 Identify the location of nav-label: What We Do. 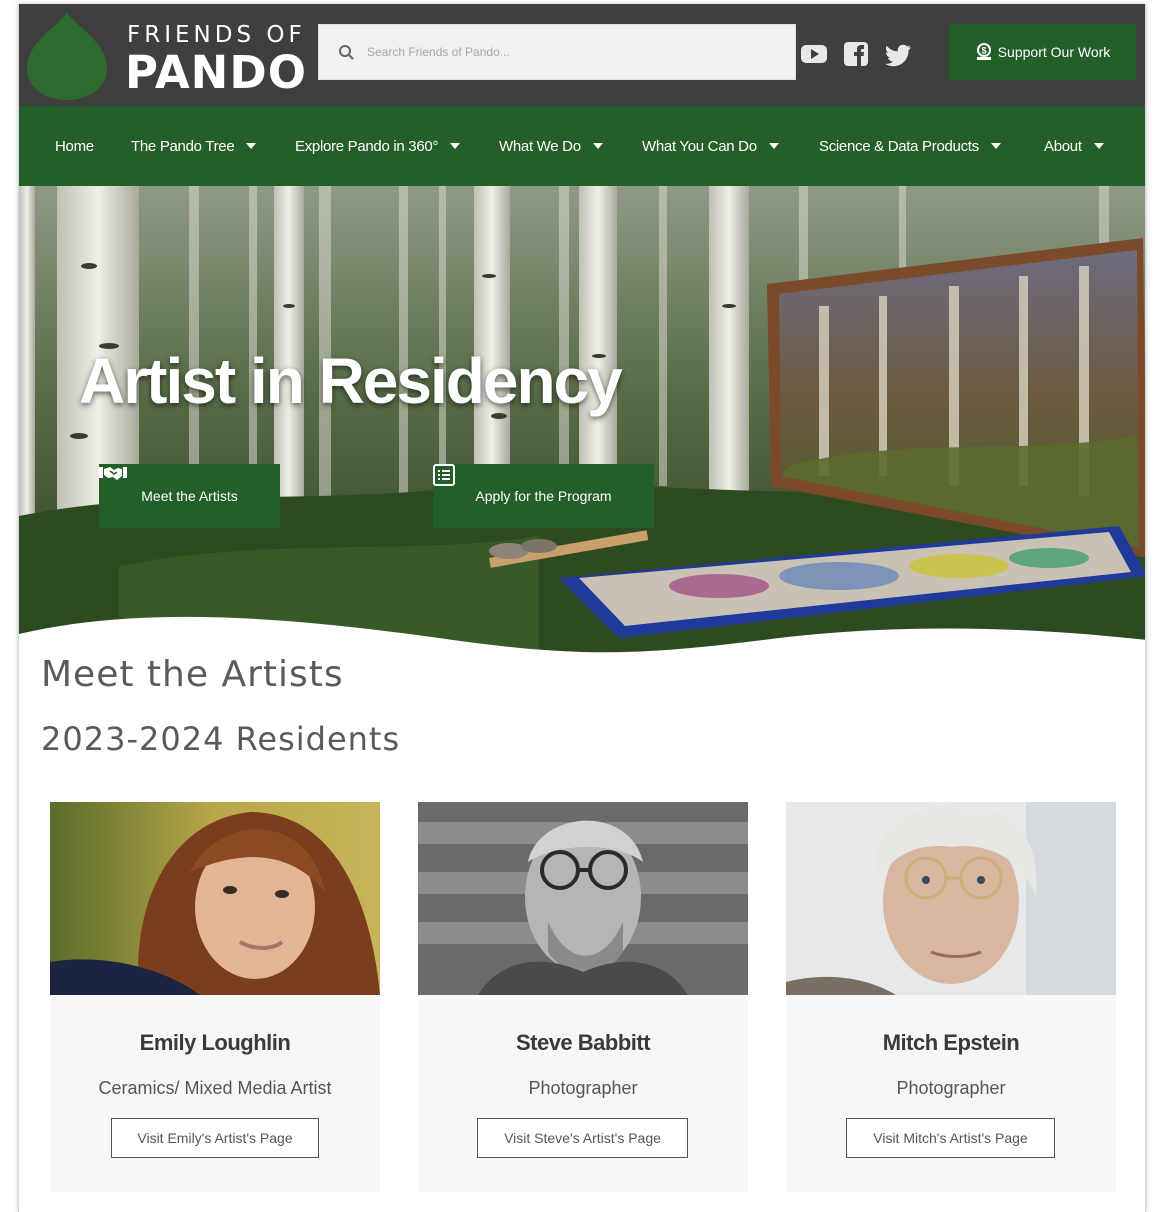
(540, 146).